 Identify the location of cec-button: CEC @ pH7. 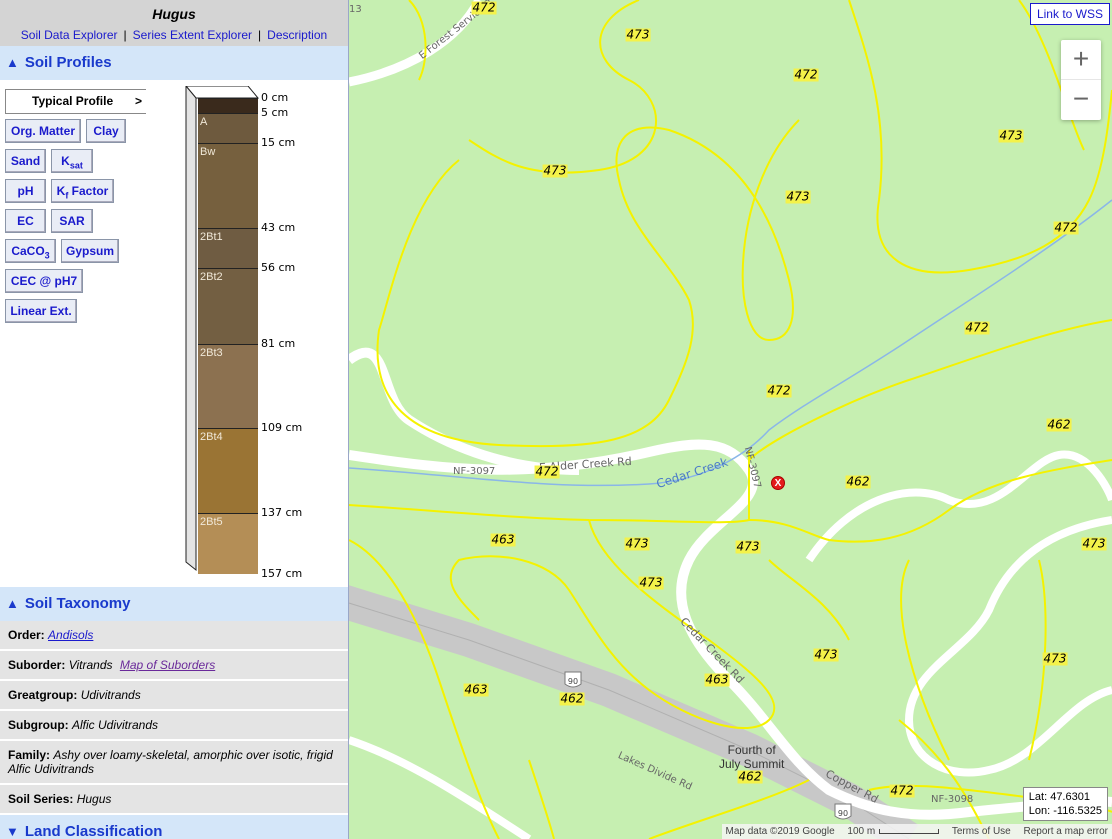
(44, 281).